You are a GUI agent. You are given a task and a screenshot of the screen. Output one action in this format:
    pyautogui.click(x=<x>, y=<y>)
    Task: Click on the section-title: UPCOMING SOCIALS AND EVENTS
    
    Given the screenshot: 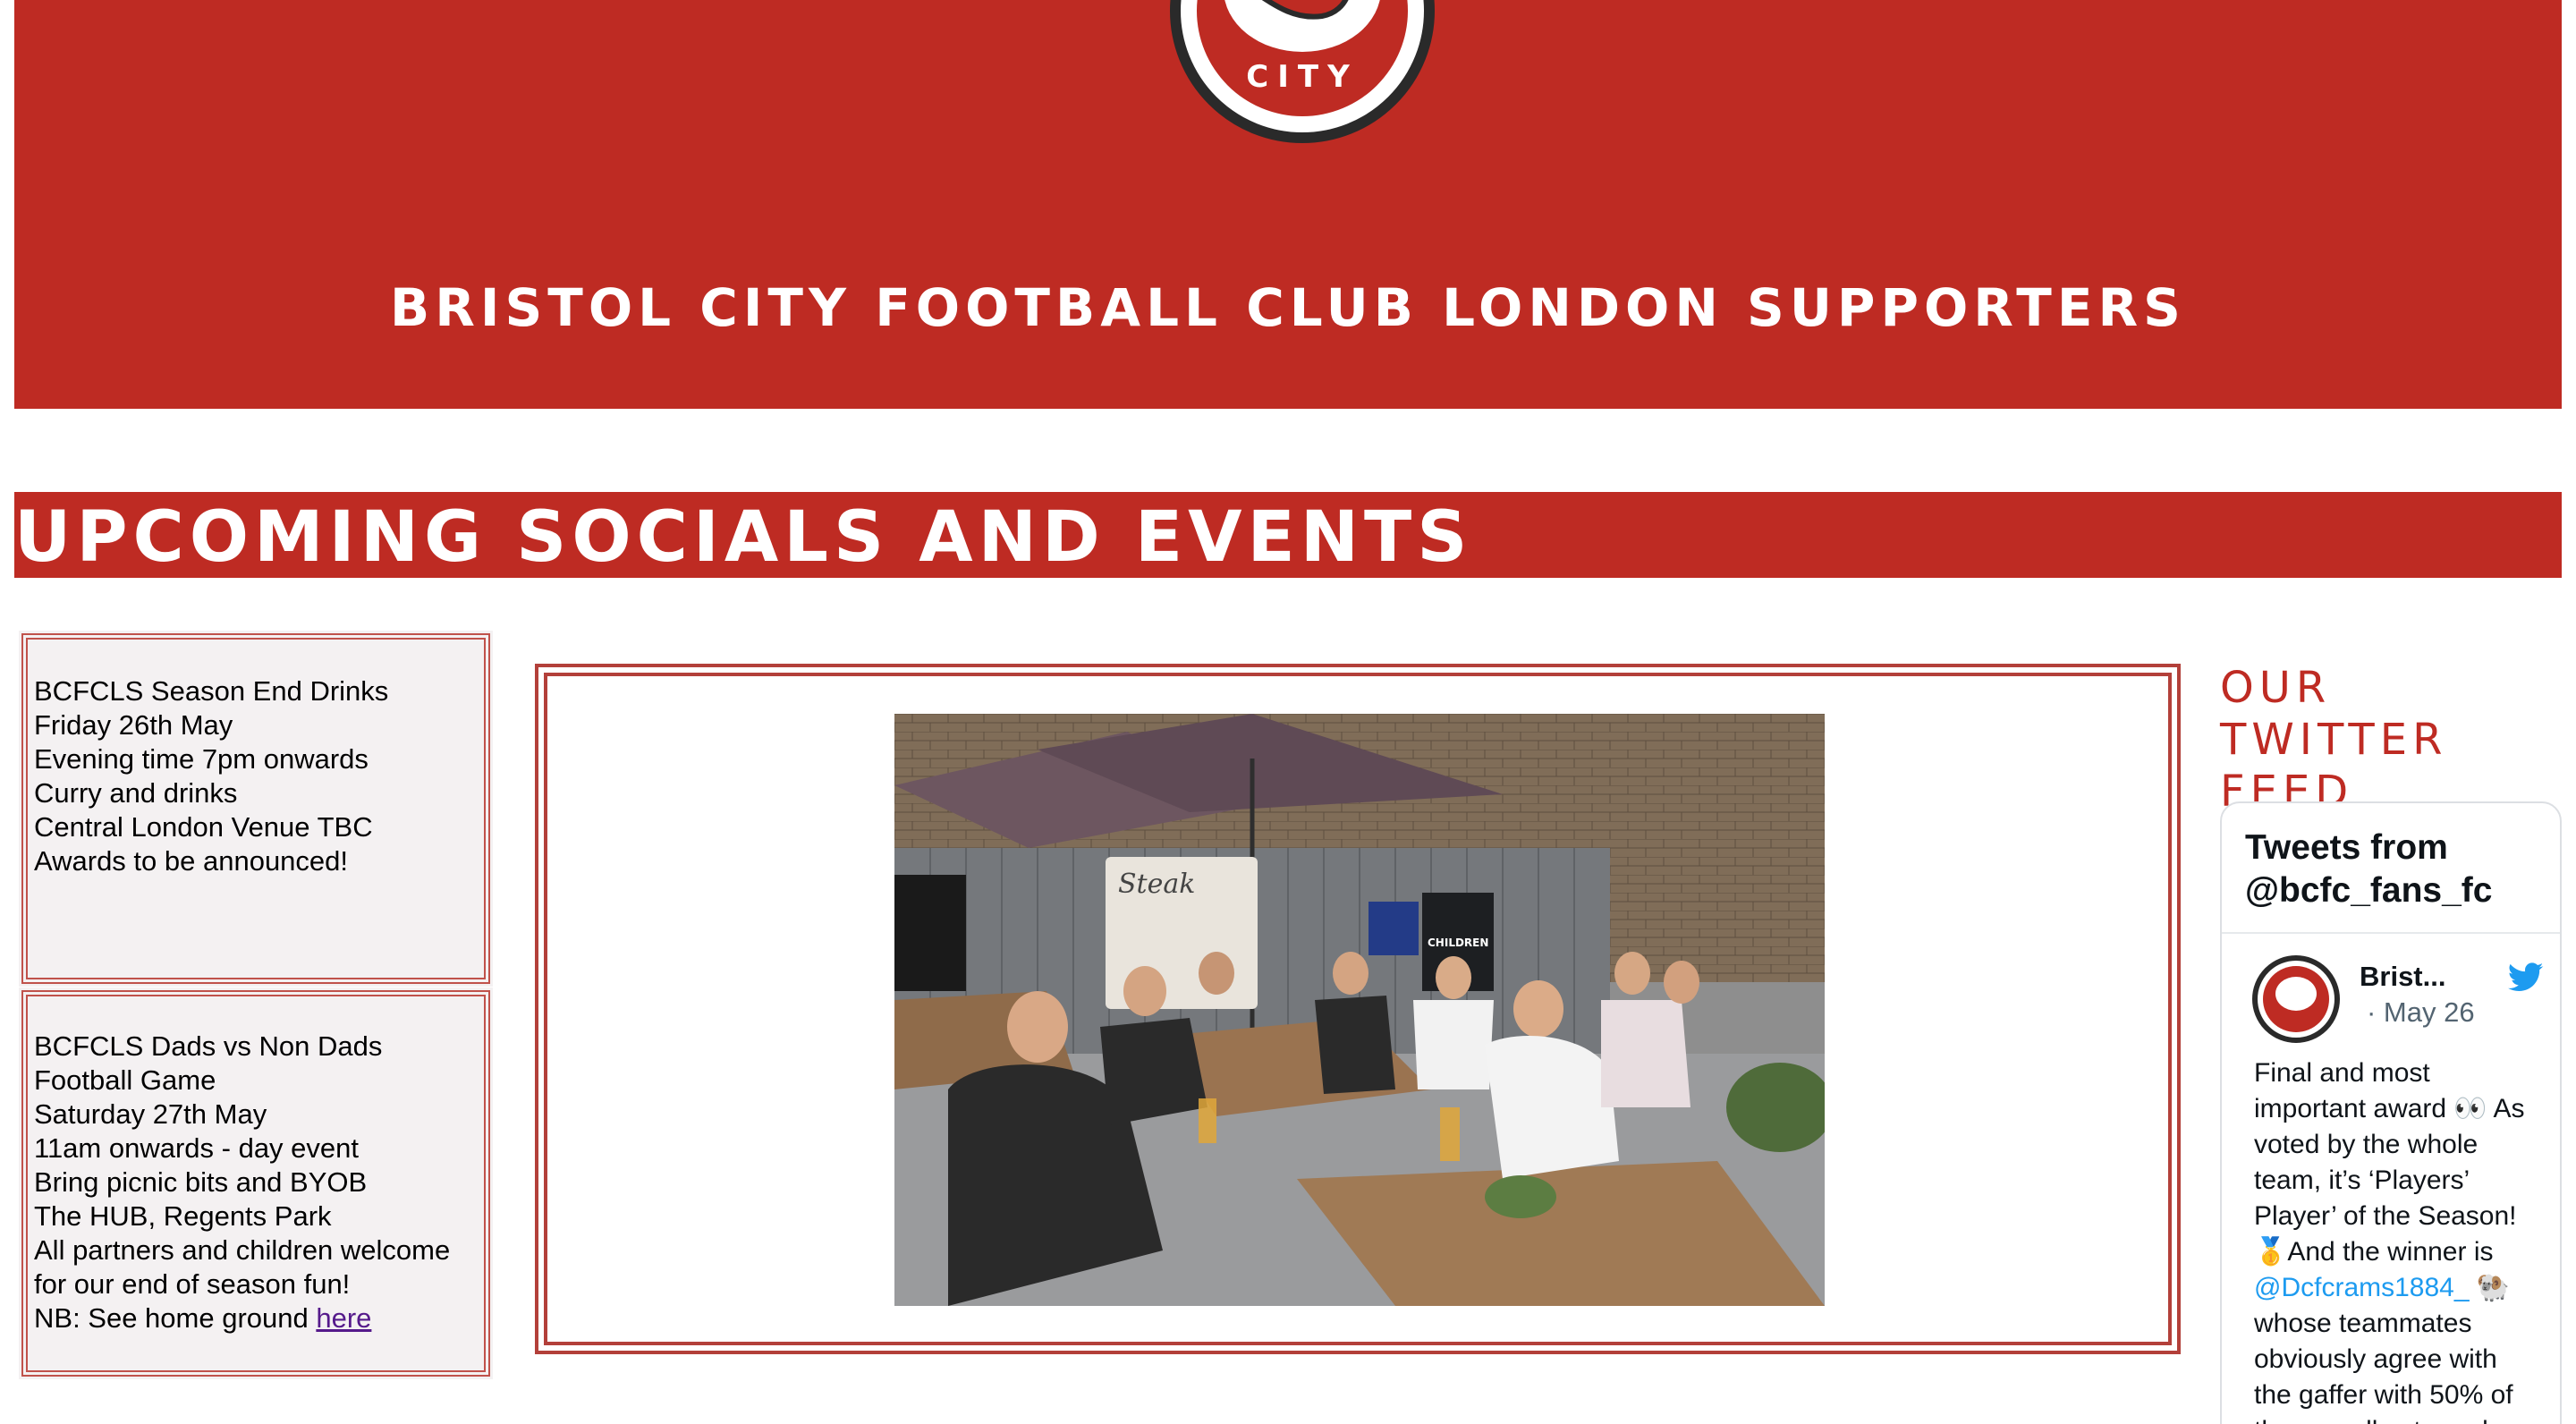 What is the action you would take?
    pyautogui.click(x=743, y=537)
    